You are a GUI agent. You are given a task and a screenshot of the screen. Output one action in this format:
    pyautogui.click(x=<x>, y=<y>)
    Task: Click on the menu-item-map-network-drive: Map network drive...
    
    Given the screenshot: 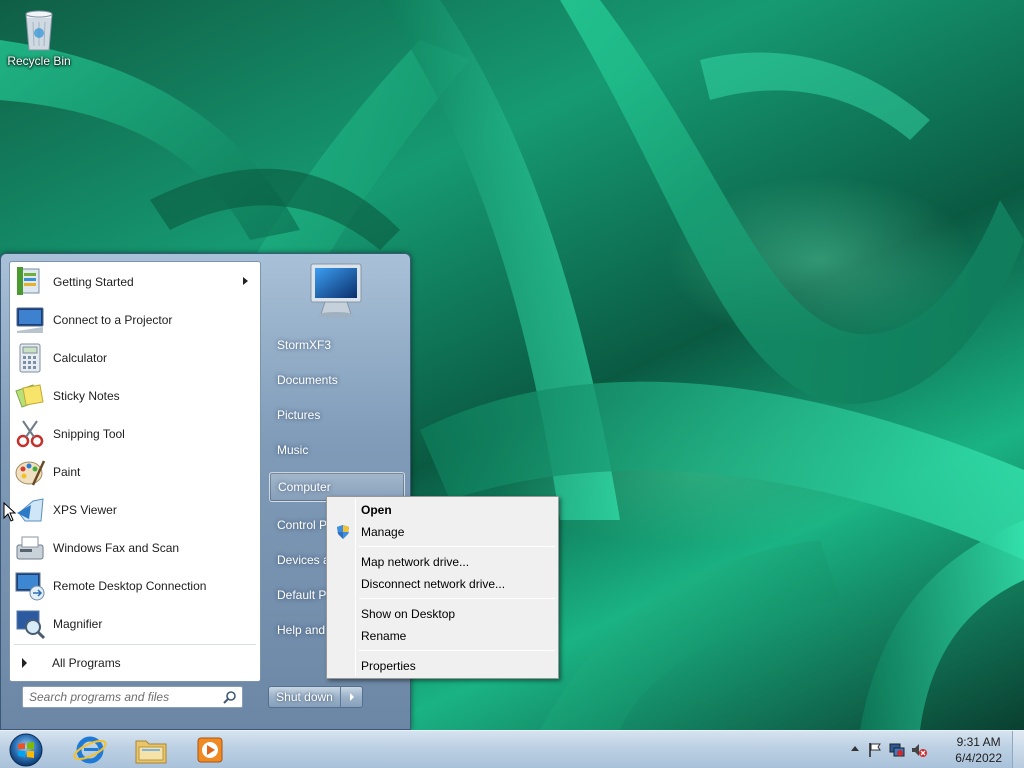 What is the action you would take?
    pyautogui.click(x=442, y=562)
    